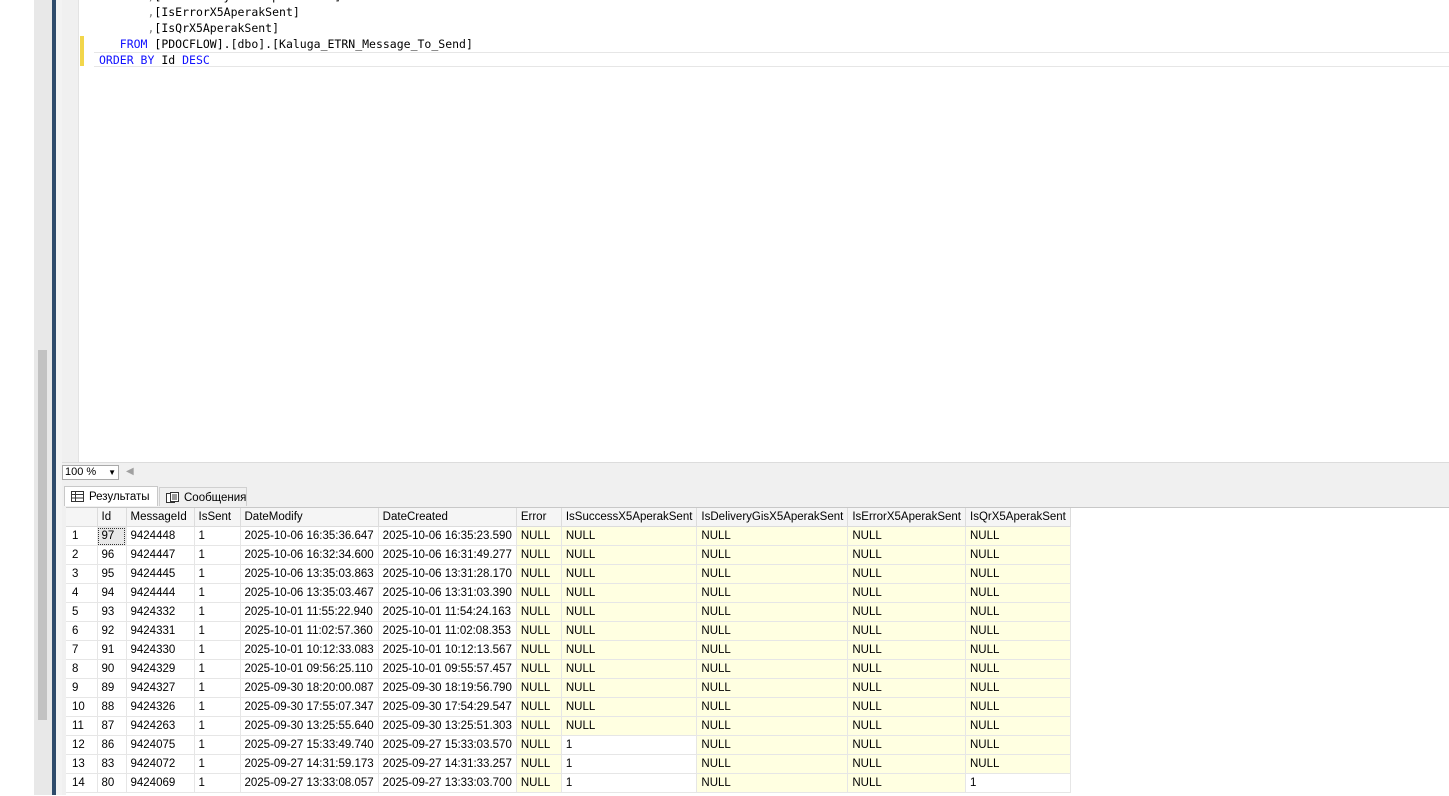 The width and height of the screenshot is (1449, 796). Describe the element at coordinates (160, 612) in the screenshot. I see `table-cell: 9424332` at that location.